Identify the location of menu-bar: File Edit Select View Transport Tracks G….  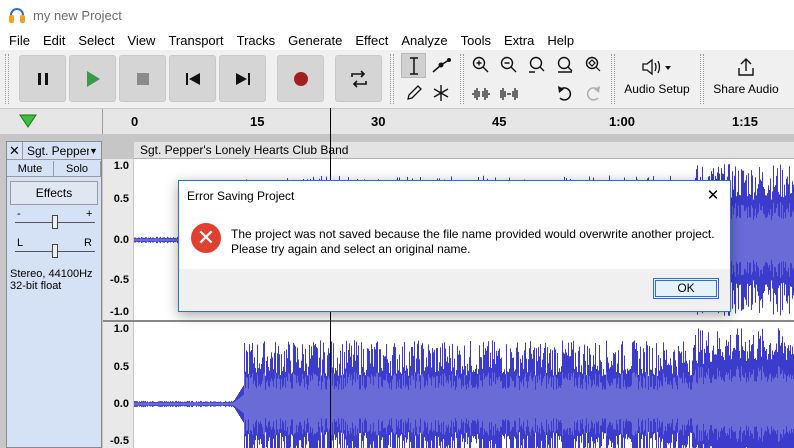
(397, 40).